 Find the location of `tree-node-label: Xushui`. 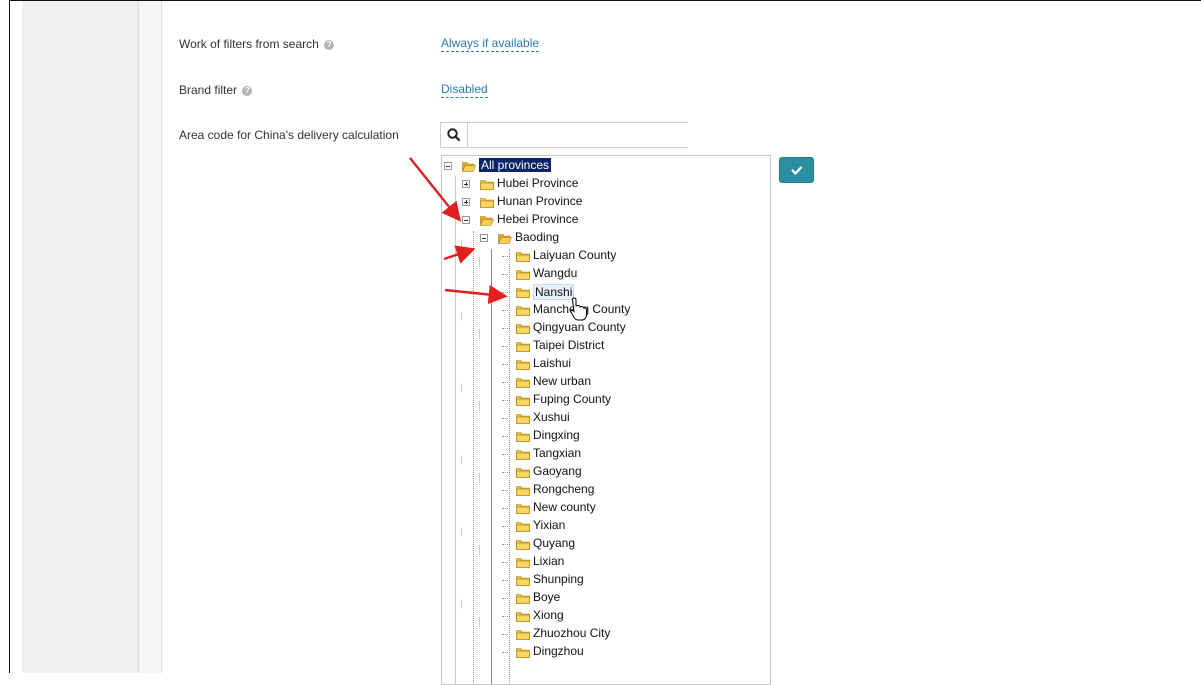

tree-node-label: Xushui is located at coordinates (551, 417).